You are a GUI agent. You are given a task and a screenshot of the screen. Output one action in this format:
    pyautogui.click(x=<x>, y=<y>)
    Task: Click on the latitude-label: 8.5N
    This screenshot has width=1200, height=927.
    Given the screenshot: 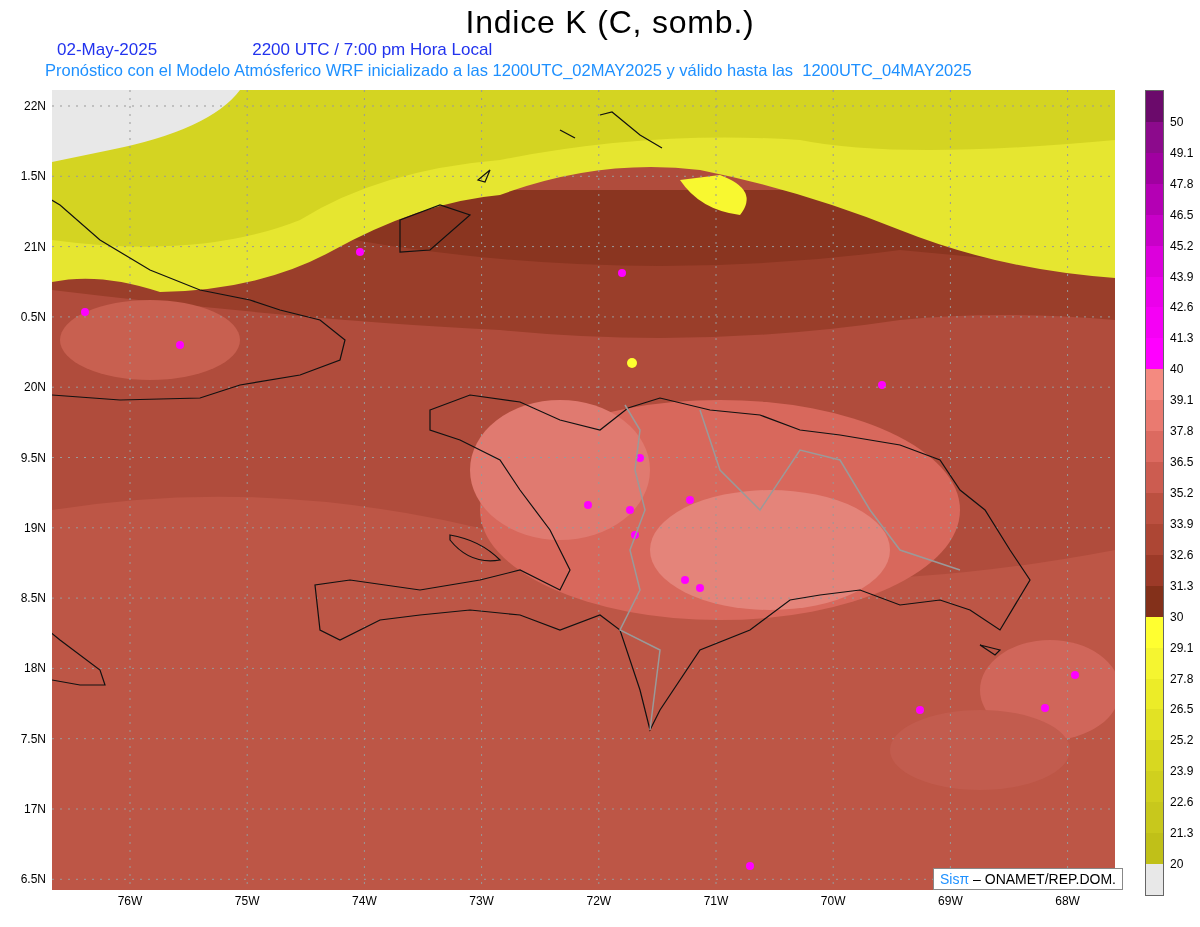 What is the action you would take?
    pyautogui.click(x=33, y=598)
    